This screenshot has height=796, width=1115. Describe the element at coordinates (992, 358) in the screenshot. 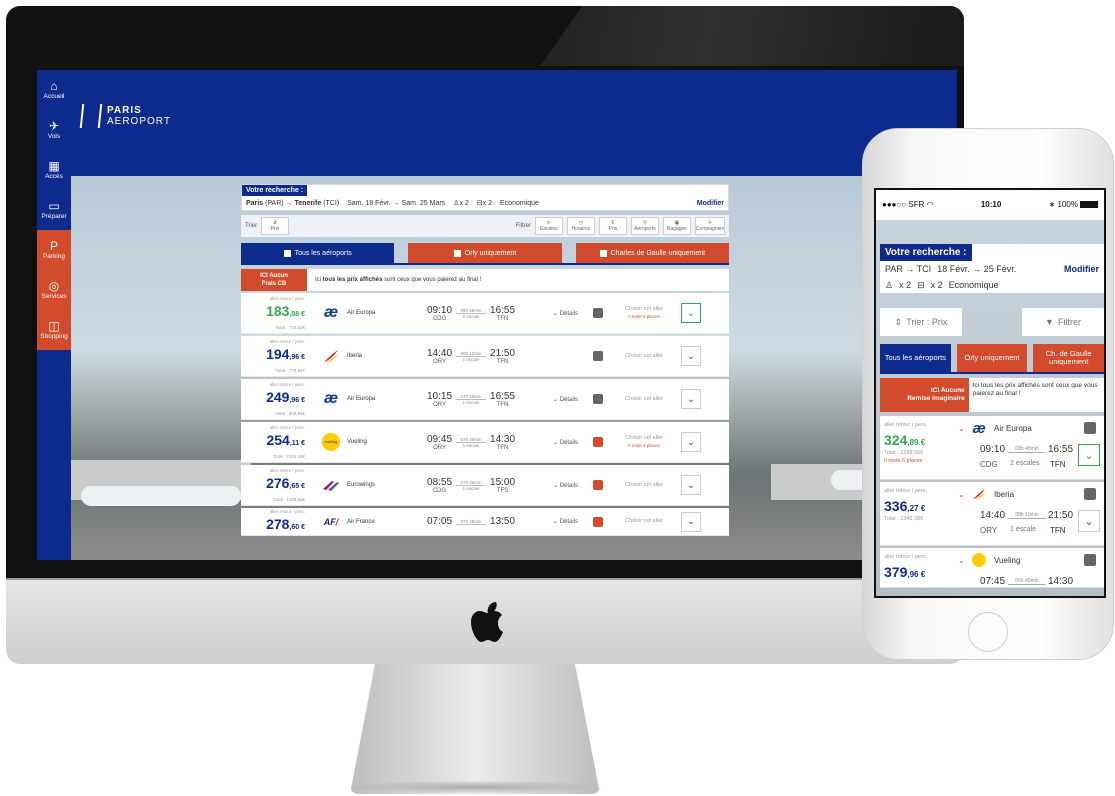

I see `phone-tab-orly: Orly uniquement` at that location.